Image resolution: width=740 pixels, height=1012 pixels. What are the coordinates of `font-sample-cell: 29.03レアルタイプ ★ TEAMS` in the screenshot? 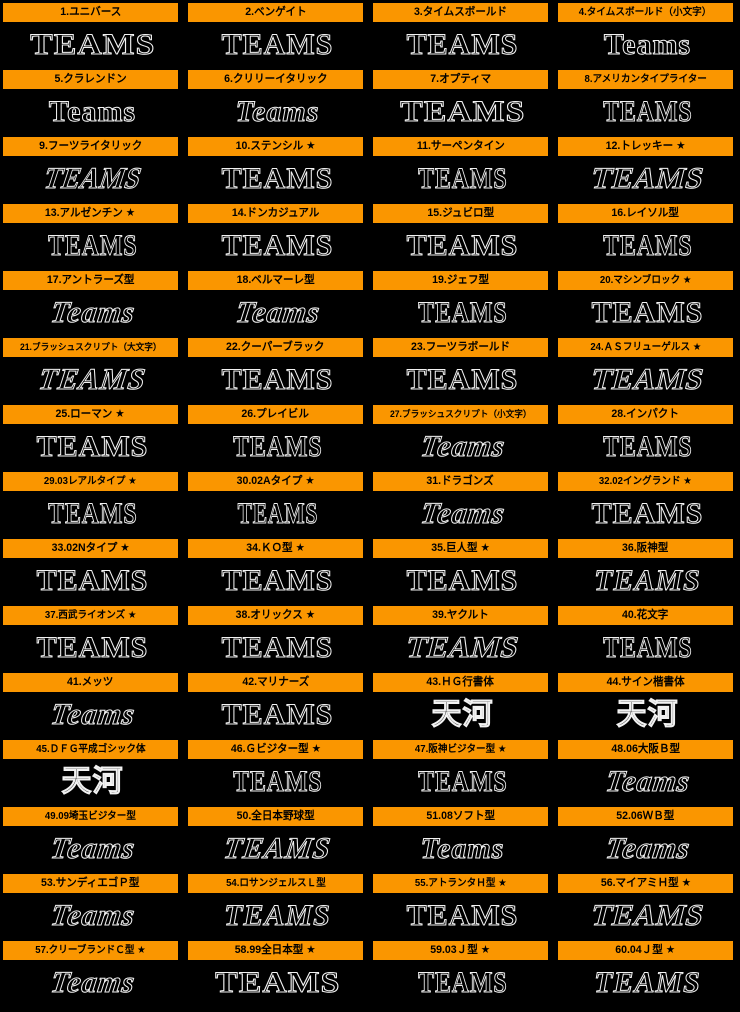 It's located at (92, 502).